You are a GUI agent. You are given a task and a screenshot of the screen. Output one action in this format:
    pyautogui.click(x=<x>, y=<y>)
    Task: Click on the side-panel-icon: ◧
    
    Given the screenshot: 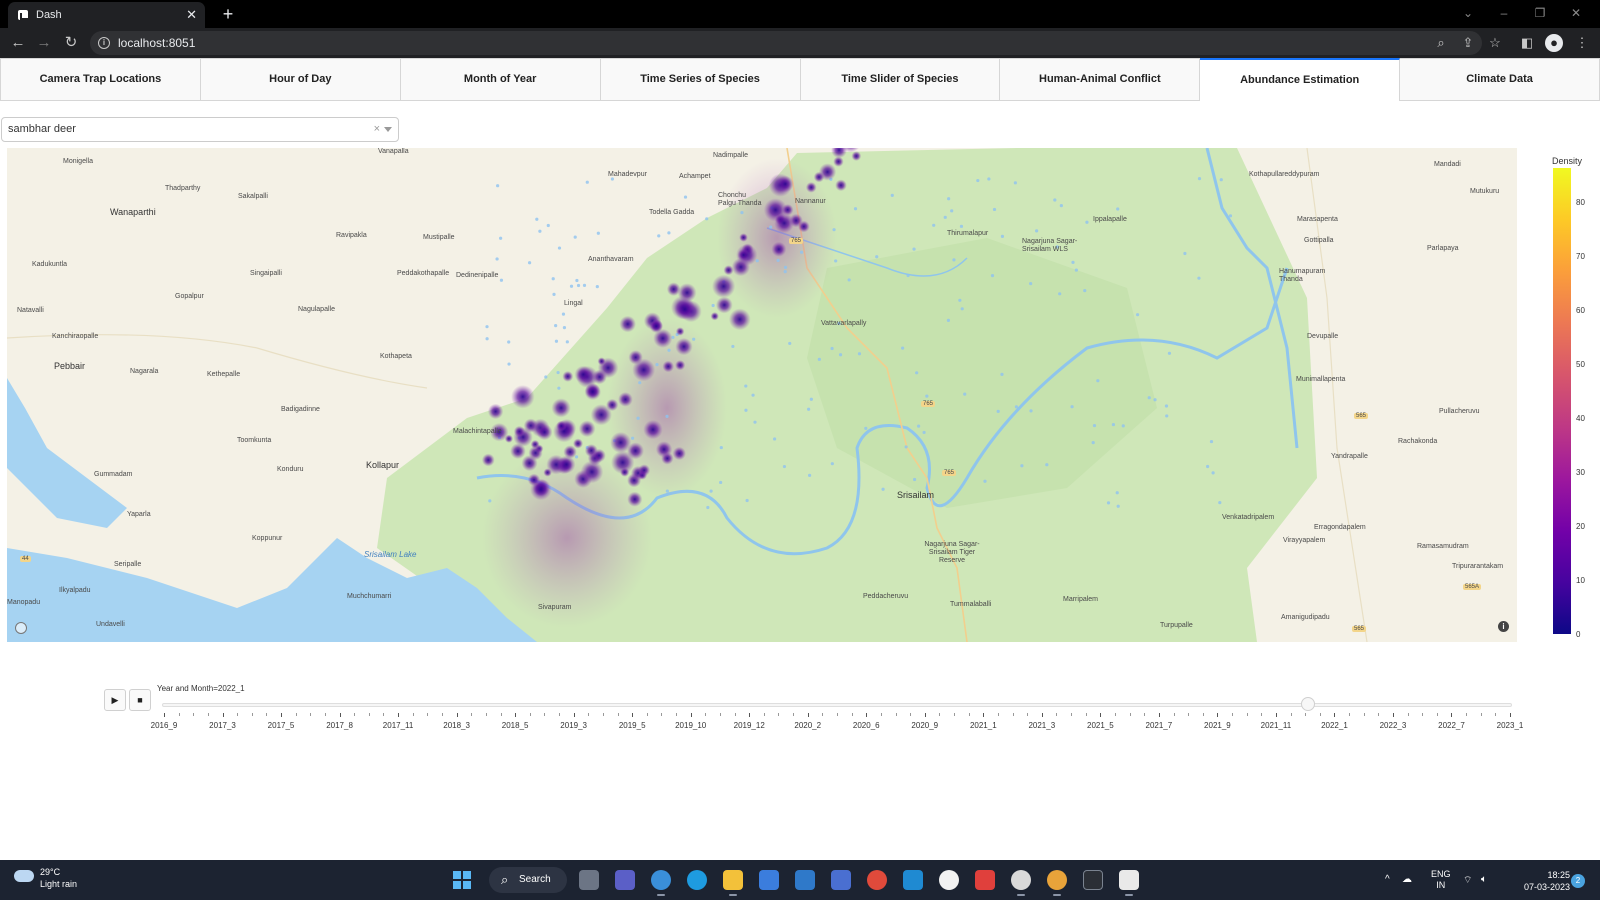 What is the action you would take?
    pyautogui.click(x=1527, y=43)
    